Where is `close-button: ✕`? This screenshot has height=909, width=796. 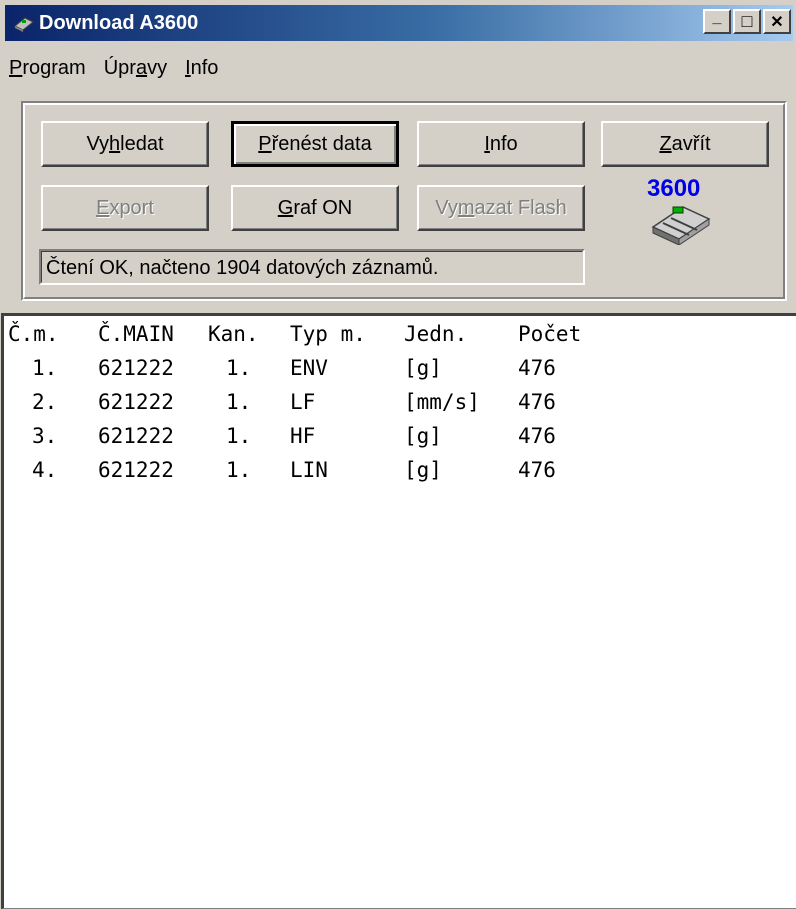
close-button: ✕ is located at coordinates (777, 21).